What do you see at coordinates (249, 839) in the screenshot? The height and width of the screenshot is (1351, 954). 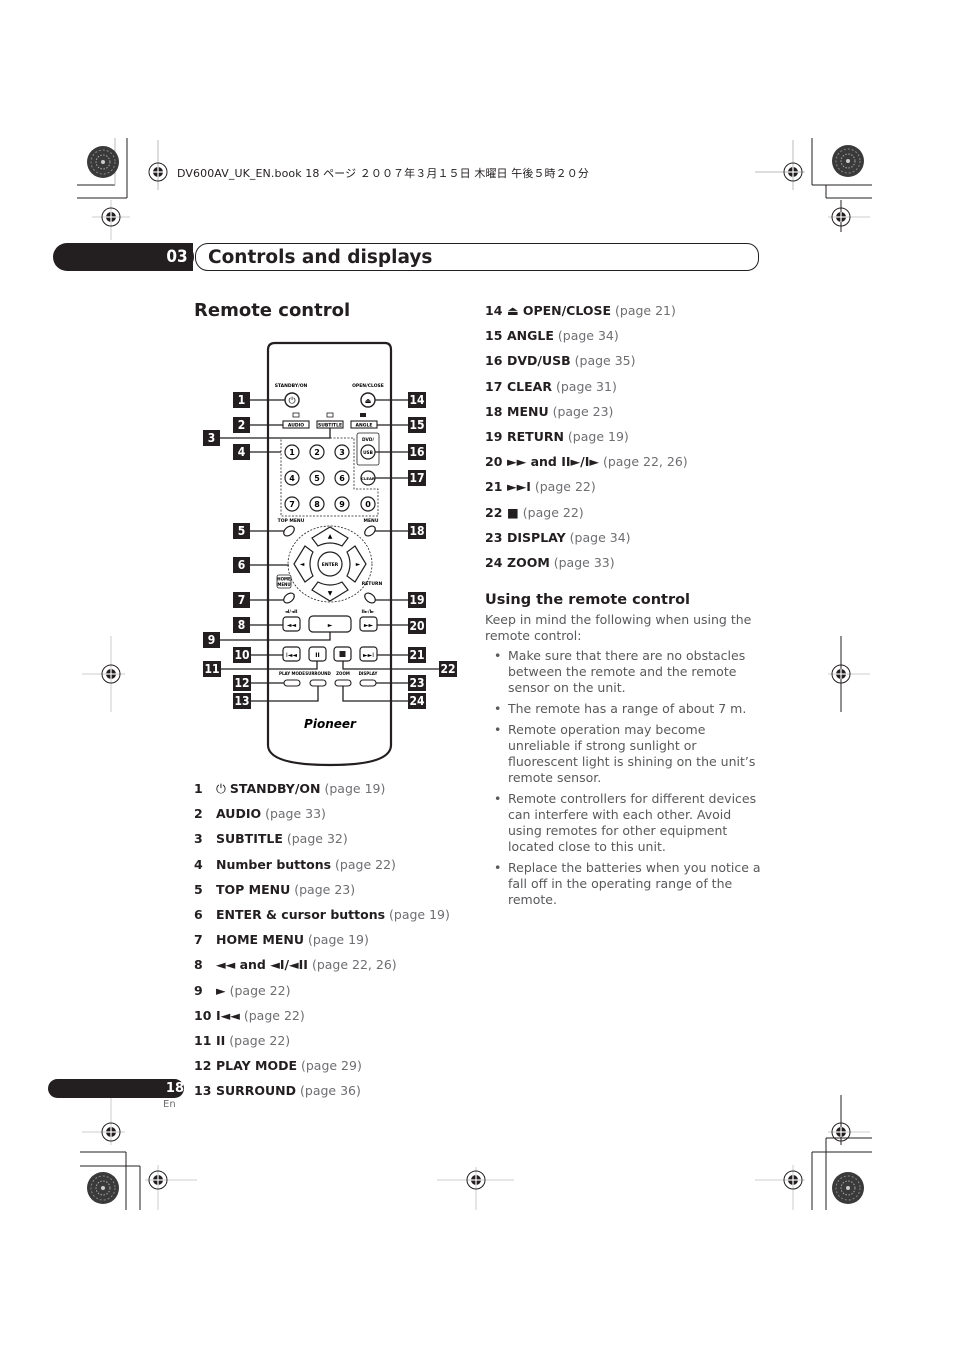 I see `item-label: SUBTITLE` at bounding box center [249, 839].